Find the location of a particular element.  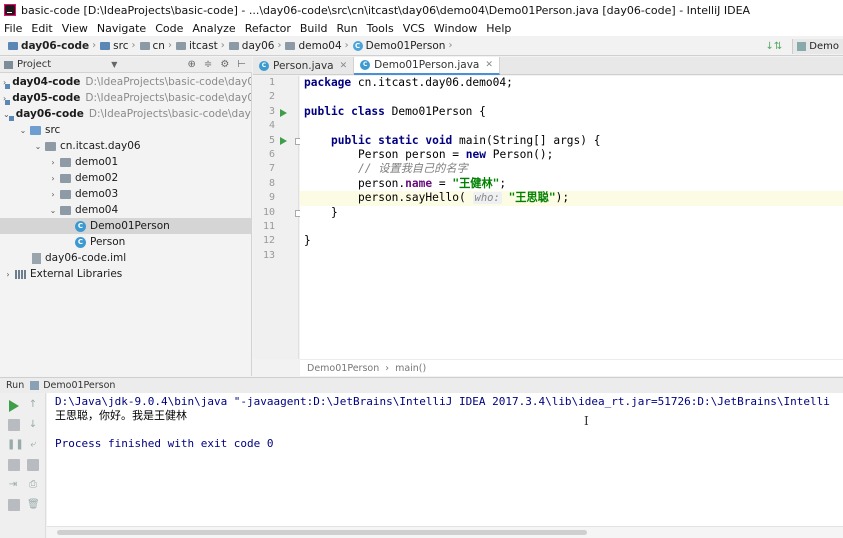

trash-icon: 🗑 is located at coordinates (33, 505).